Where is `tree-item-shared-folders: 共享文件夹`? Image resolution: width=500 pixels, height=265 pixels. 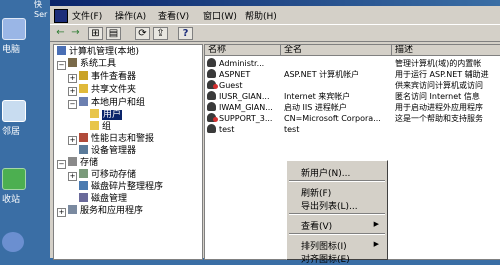
tree-item-shared-folders: 共享文件夹 is located at coordinates (107, 90).